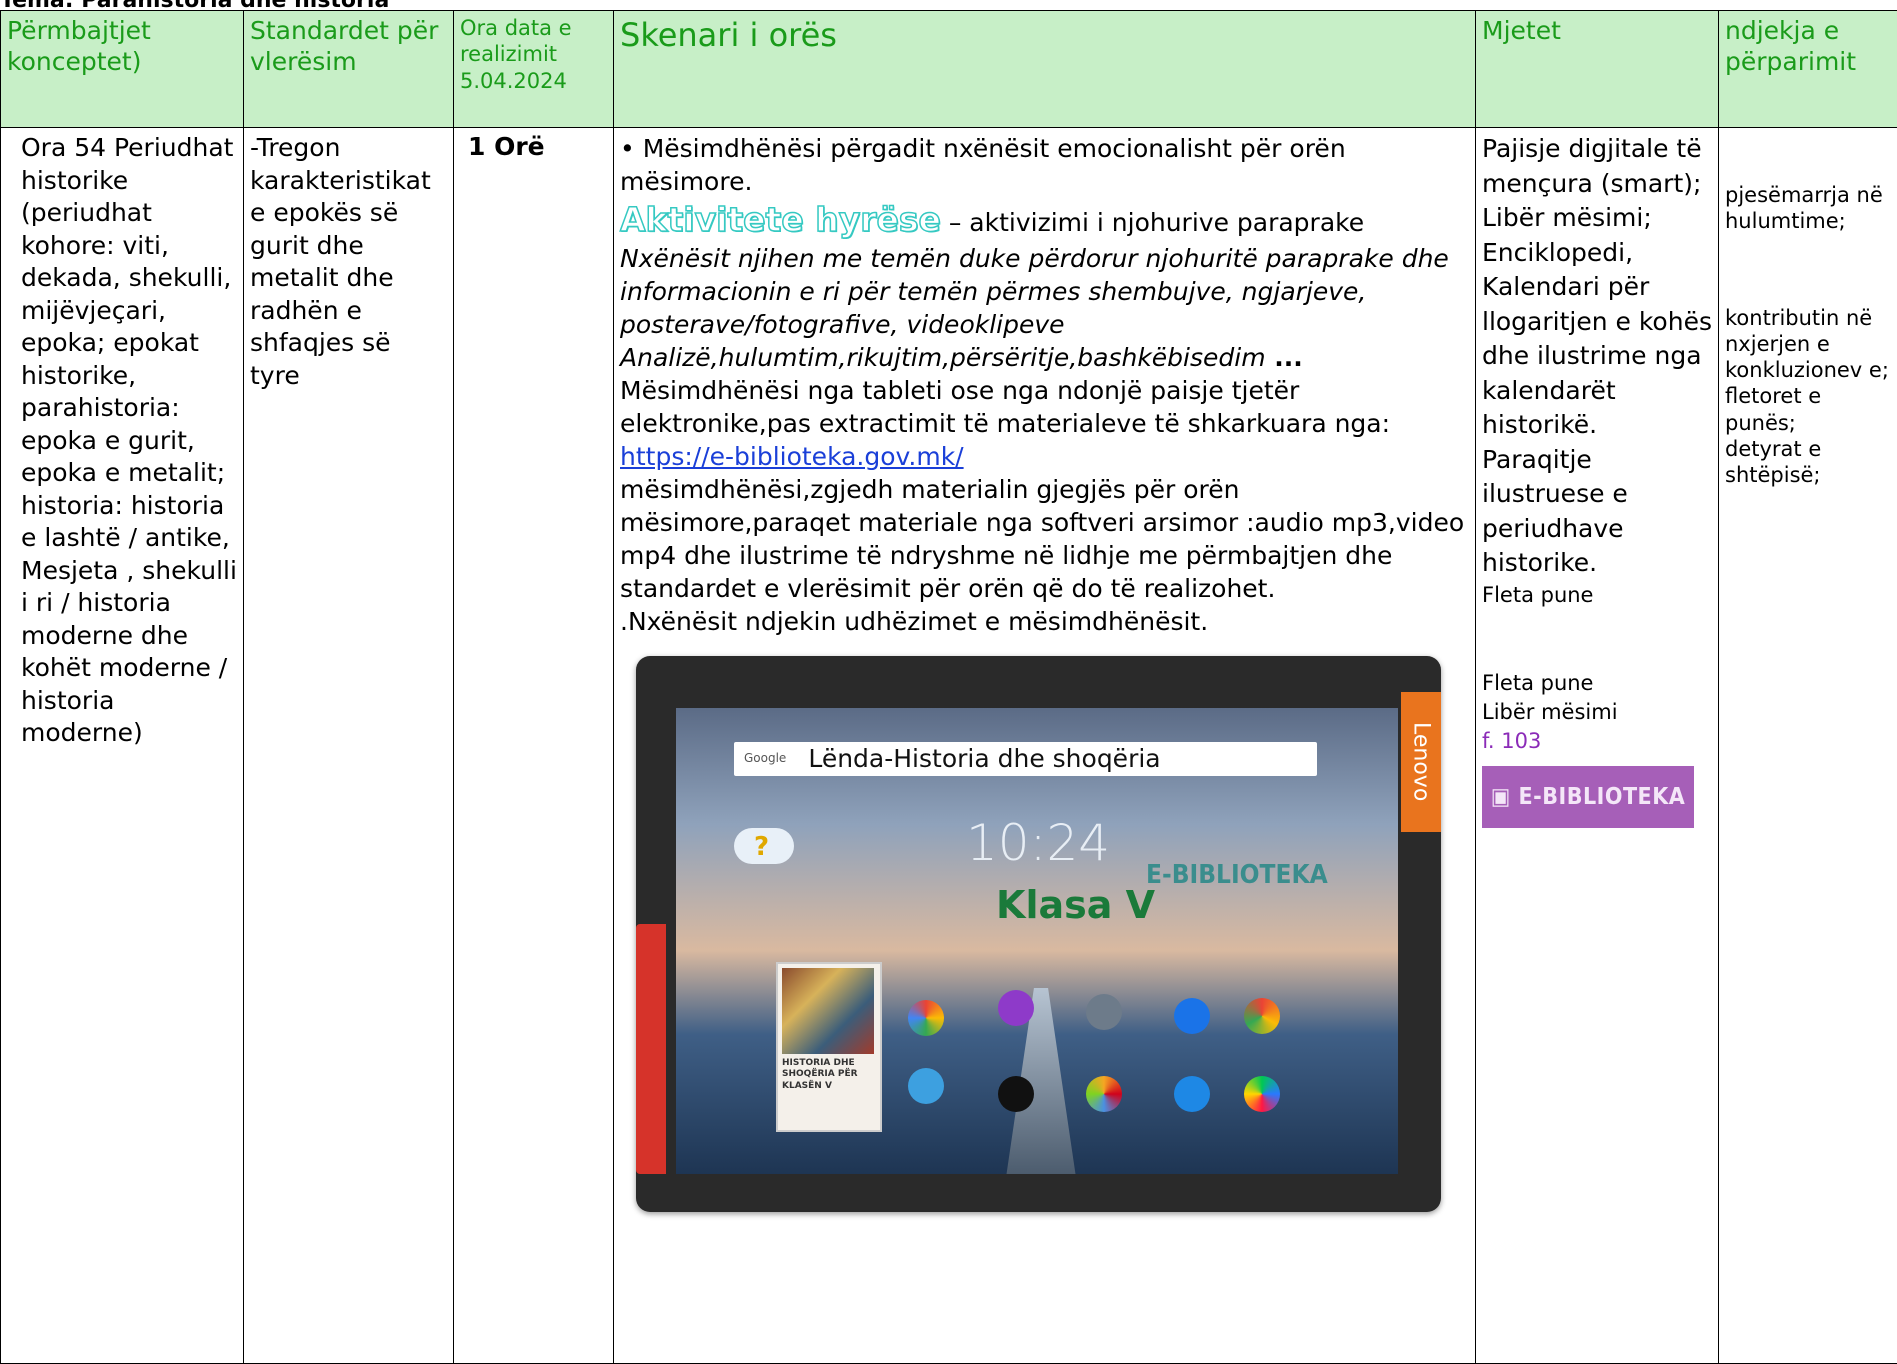 Image resolution: width=1897 pixels, height=1364 pixels. Describe the element at coordinates (1808, 462) in the screenshot. I see `progress-homework: detyrat e shtëpisë;` at that location.